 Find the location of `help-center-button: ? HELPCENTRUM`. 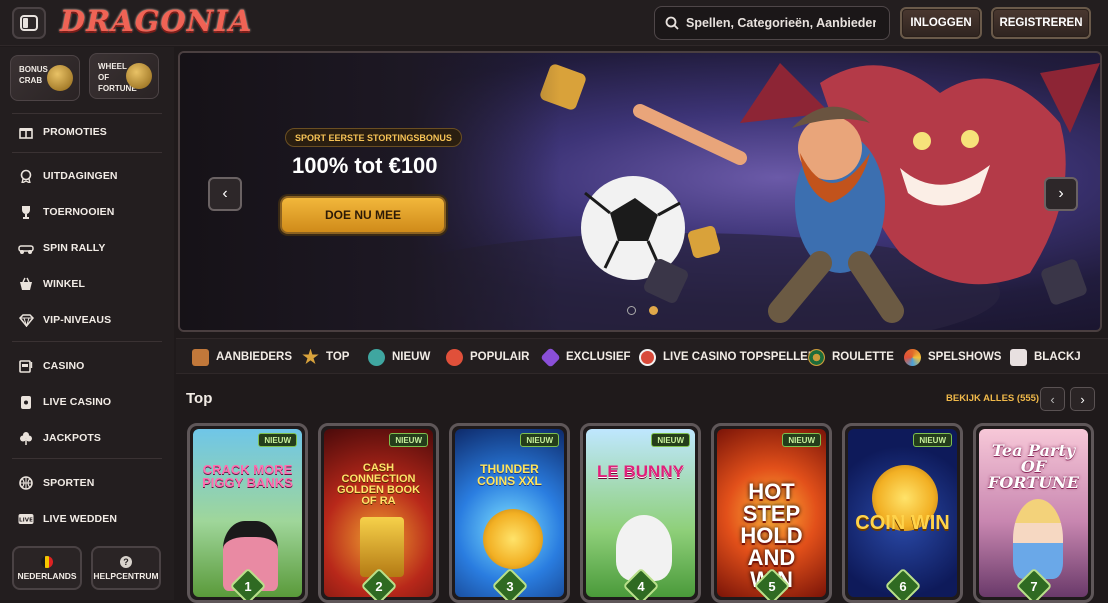

help-center-button: ? HELPCENTRUM is located at coordinates (126, 568).